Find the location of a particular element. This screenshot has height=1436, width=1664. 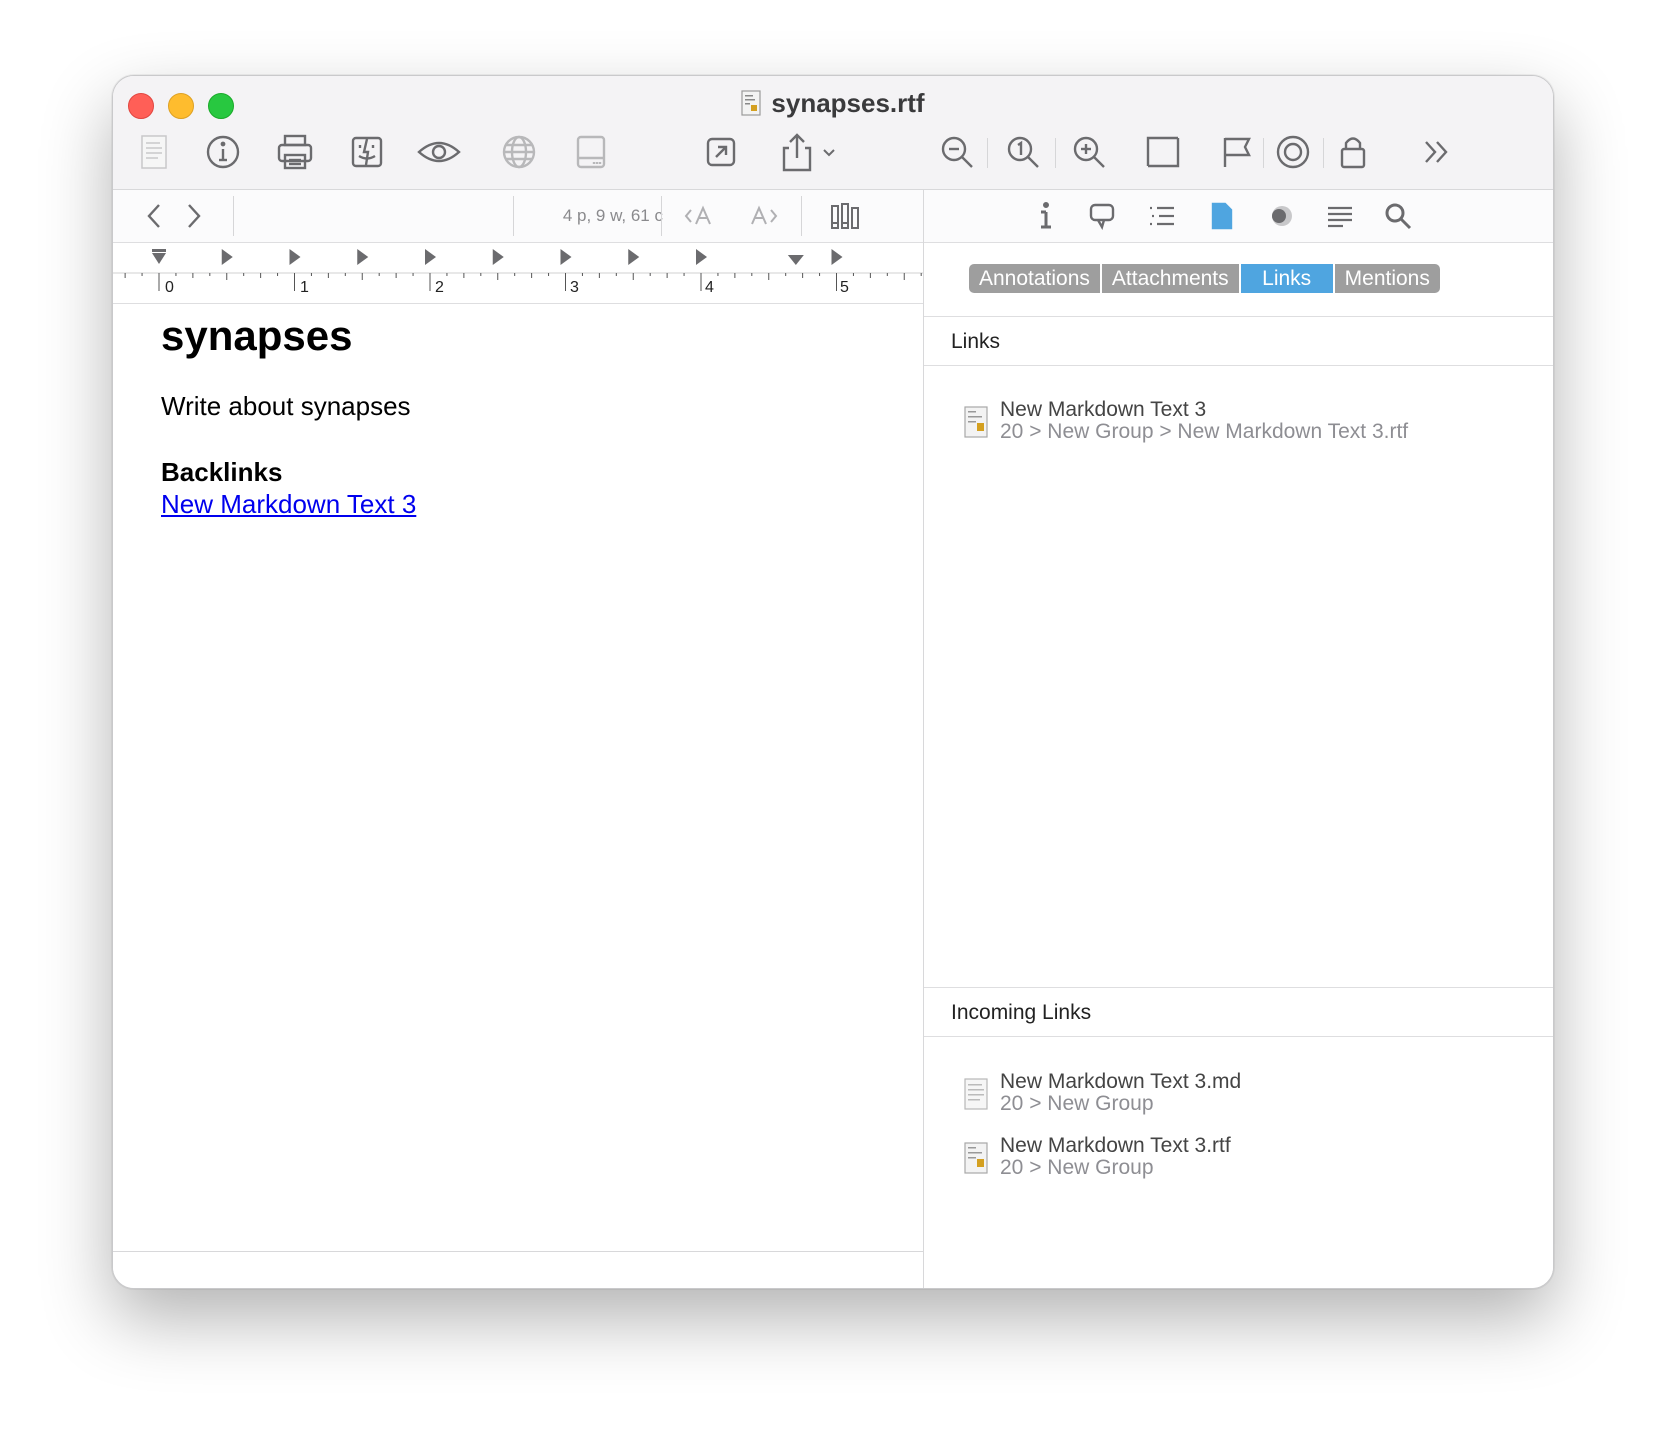

titlebar: synapses.rtf is located at coordinates (833, 133).